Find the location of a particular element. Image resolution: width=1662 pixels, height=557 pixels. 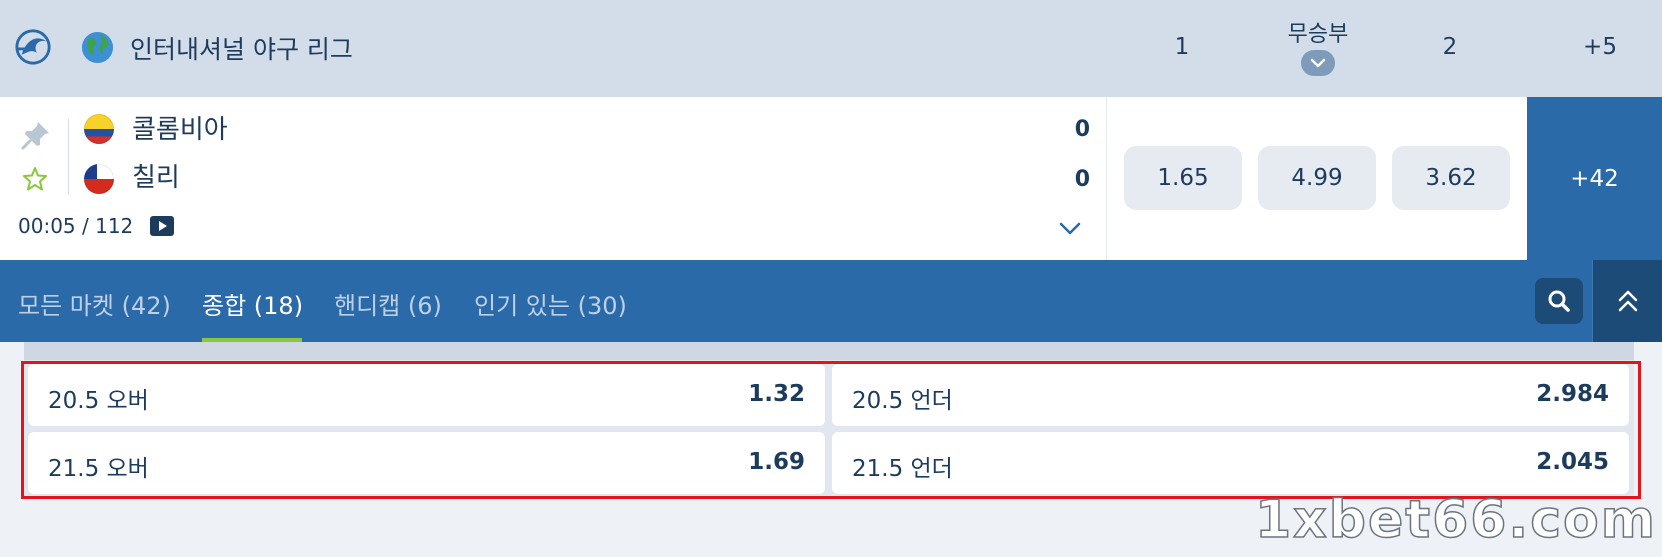

markets-strip is located at coordinates (829, 351).